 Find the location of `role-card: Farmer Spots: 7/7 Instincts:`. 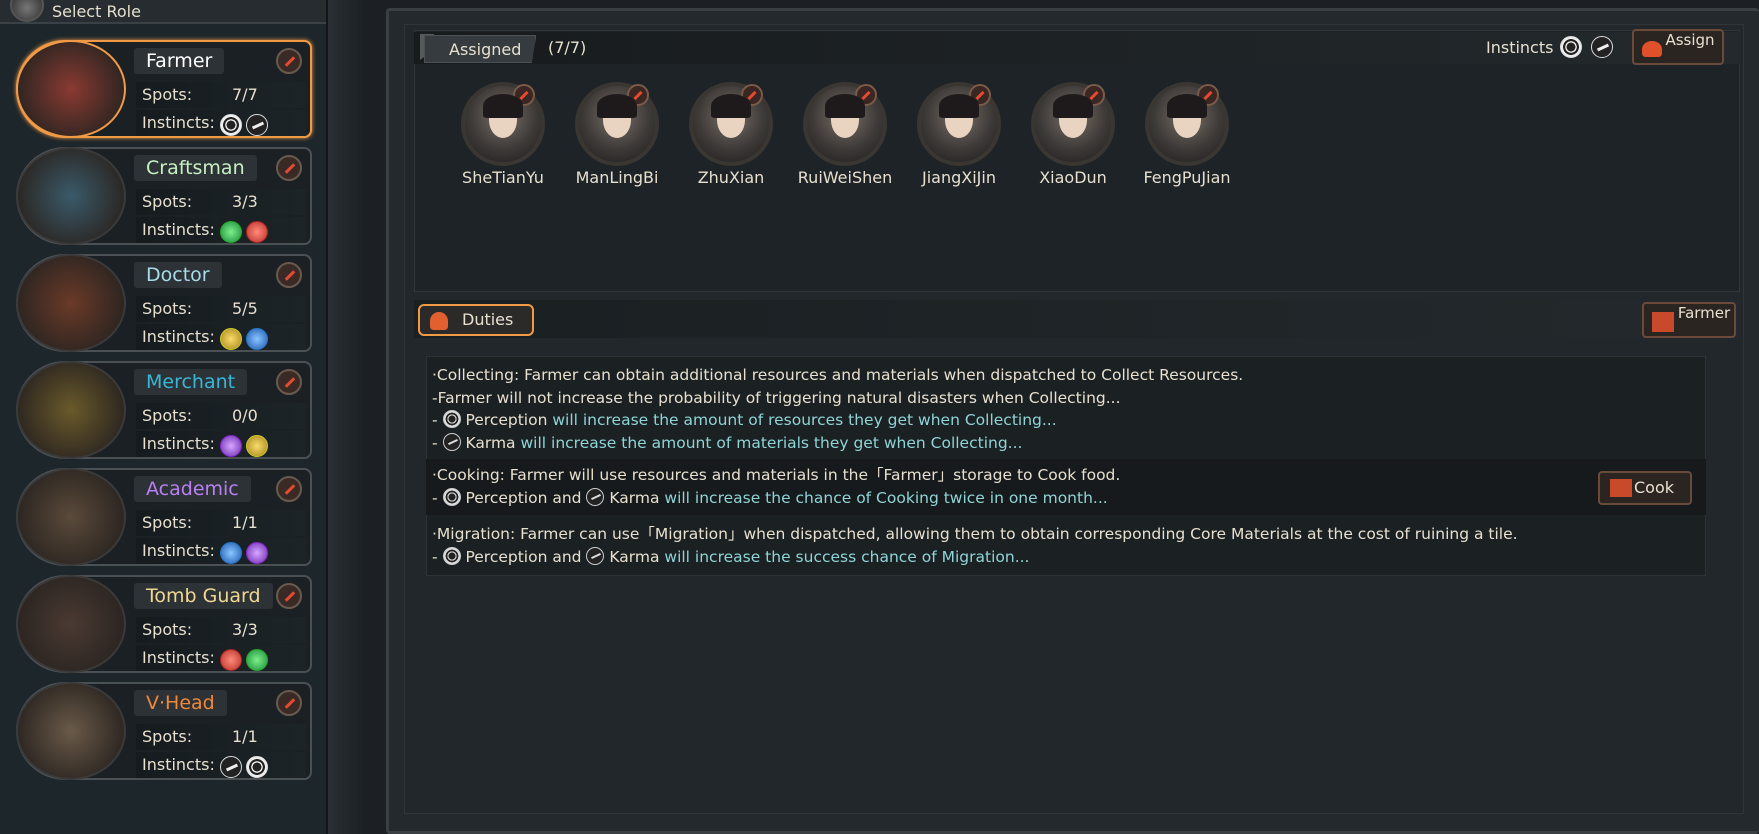

role-card: Farmer Spots: 7/7 Instincts: is located at coordinates (164, 89).